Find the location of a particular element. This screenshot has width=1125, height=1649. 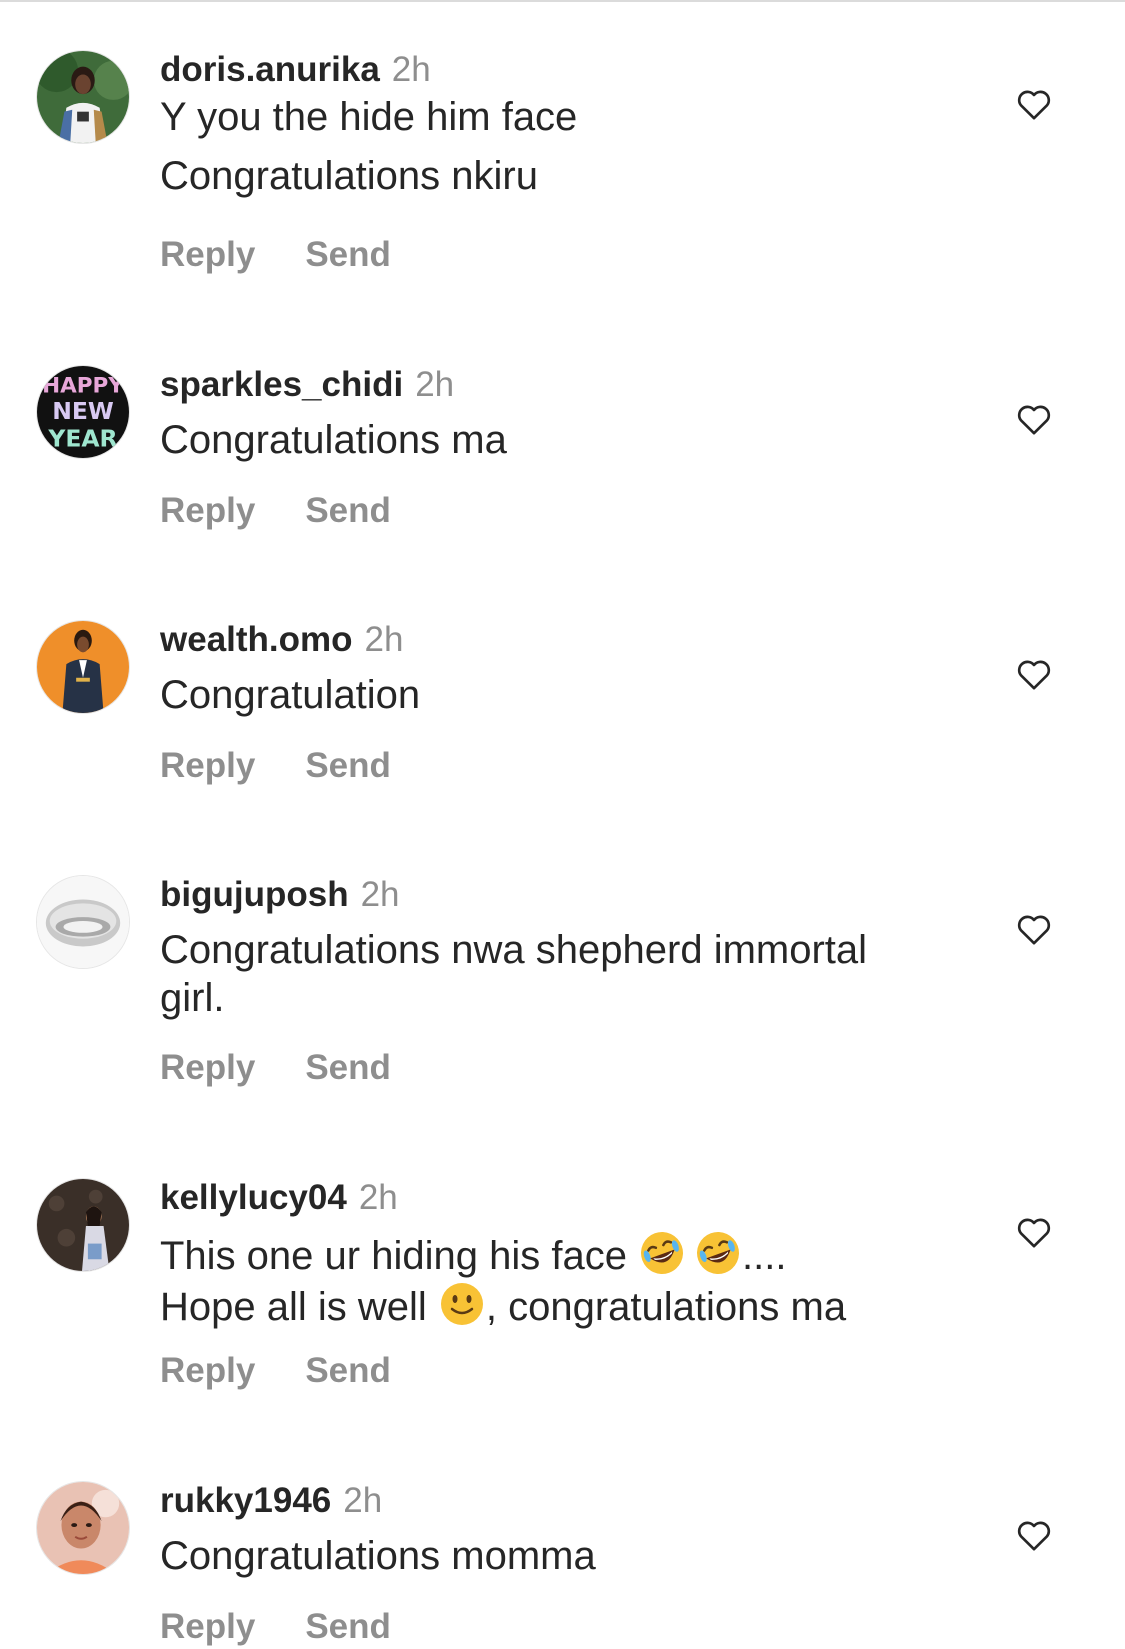

avatar: HAPPY NEW YEAR is located at coordinates (83, 412).